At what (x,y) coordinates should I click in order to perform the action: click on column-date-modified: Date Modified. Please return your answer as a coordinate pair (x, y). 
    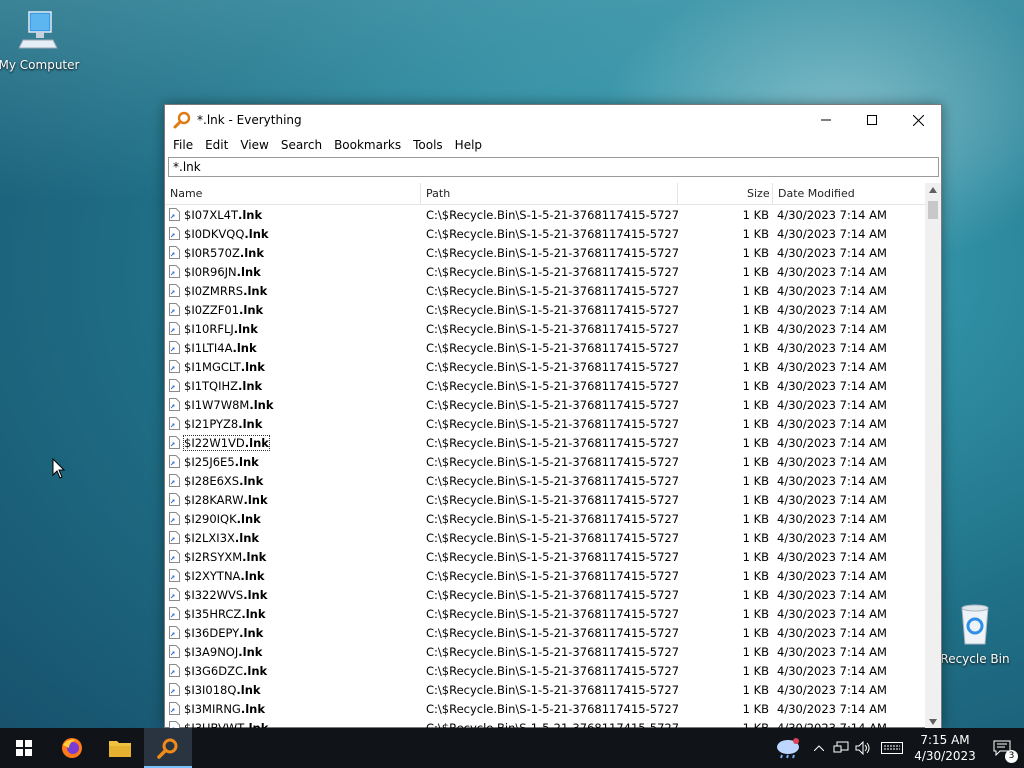
    Looking at the image, I should click on (816, 193).